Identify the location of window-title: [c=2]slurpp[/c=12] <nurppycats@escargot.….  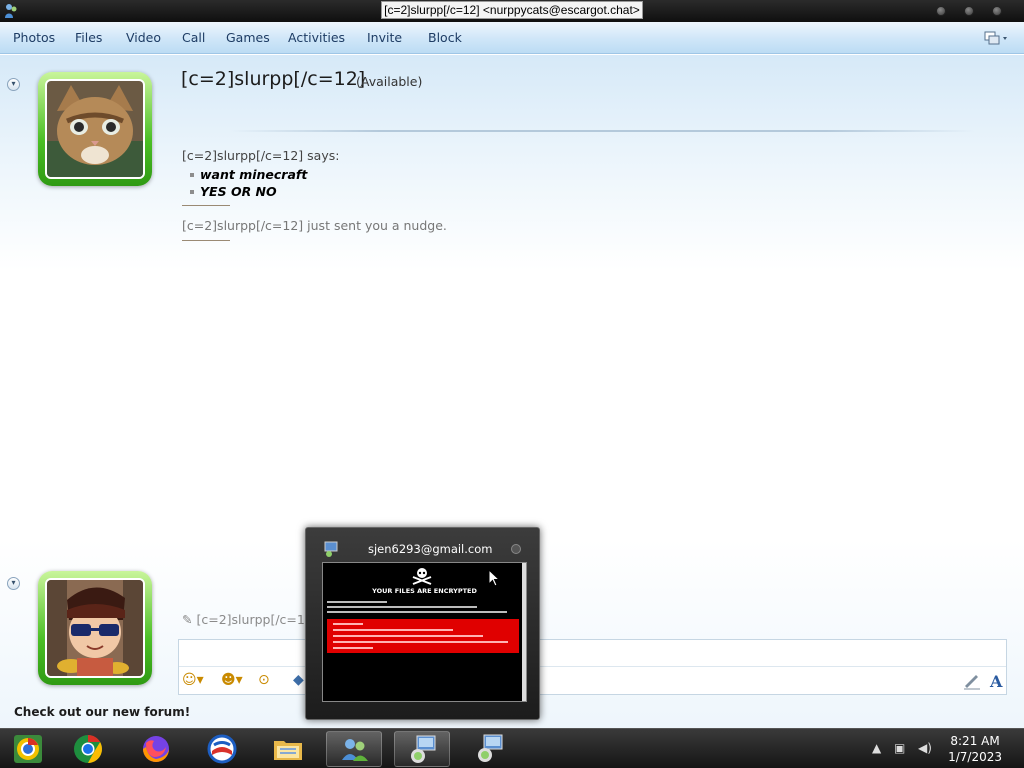
(512, 10).